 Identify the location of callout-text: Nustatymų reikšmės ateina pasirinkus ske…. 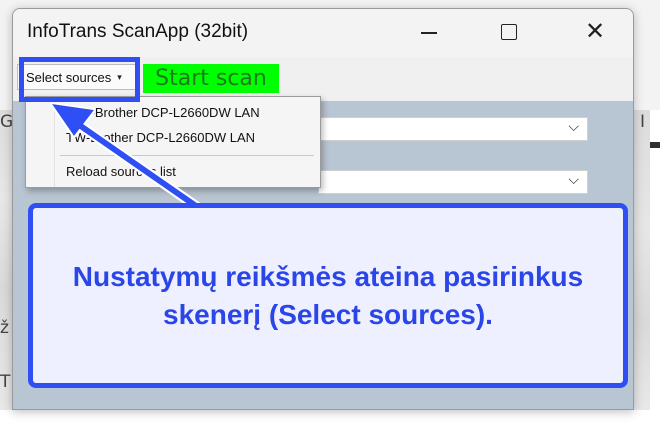
(328, 295).